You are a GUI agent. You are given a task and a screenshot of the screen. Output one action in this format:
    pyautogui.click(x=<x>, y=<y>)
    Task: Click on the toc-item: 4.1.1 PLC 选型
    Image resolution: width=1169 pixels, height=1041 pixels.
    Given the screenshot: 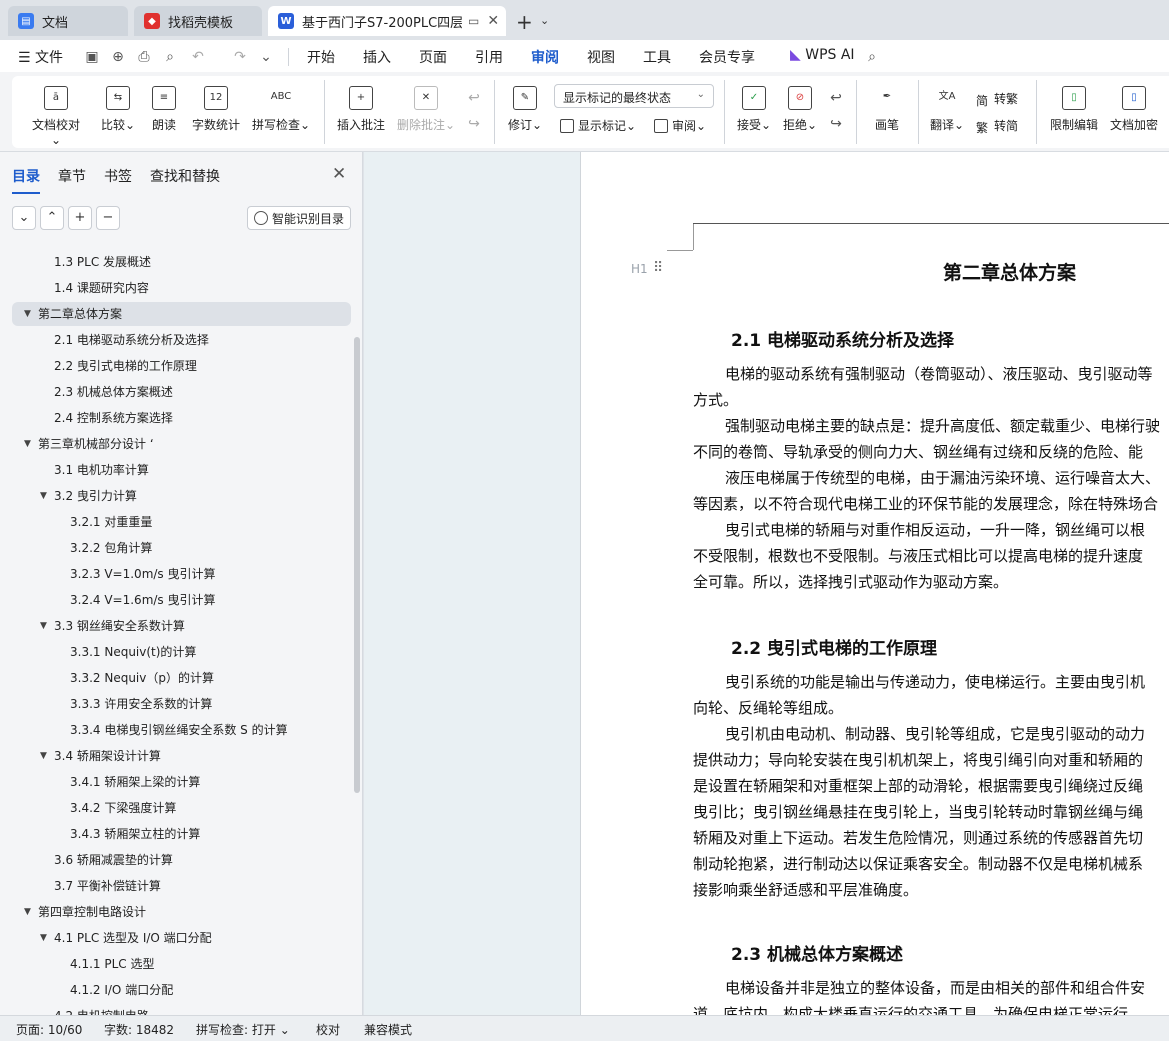 What is the action you would take?
    pyautogui.click(x=175, y=964)
    